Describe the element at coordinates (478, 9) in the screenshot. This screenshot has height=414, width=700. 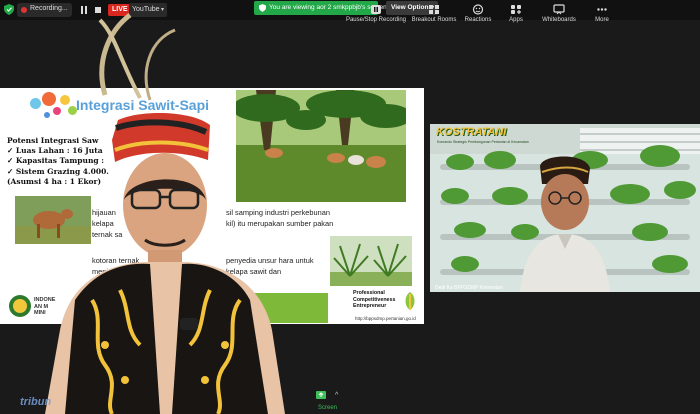
I see `reactions-icon` at that location.